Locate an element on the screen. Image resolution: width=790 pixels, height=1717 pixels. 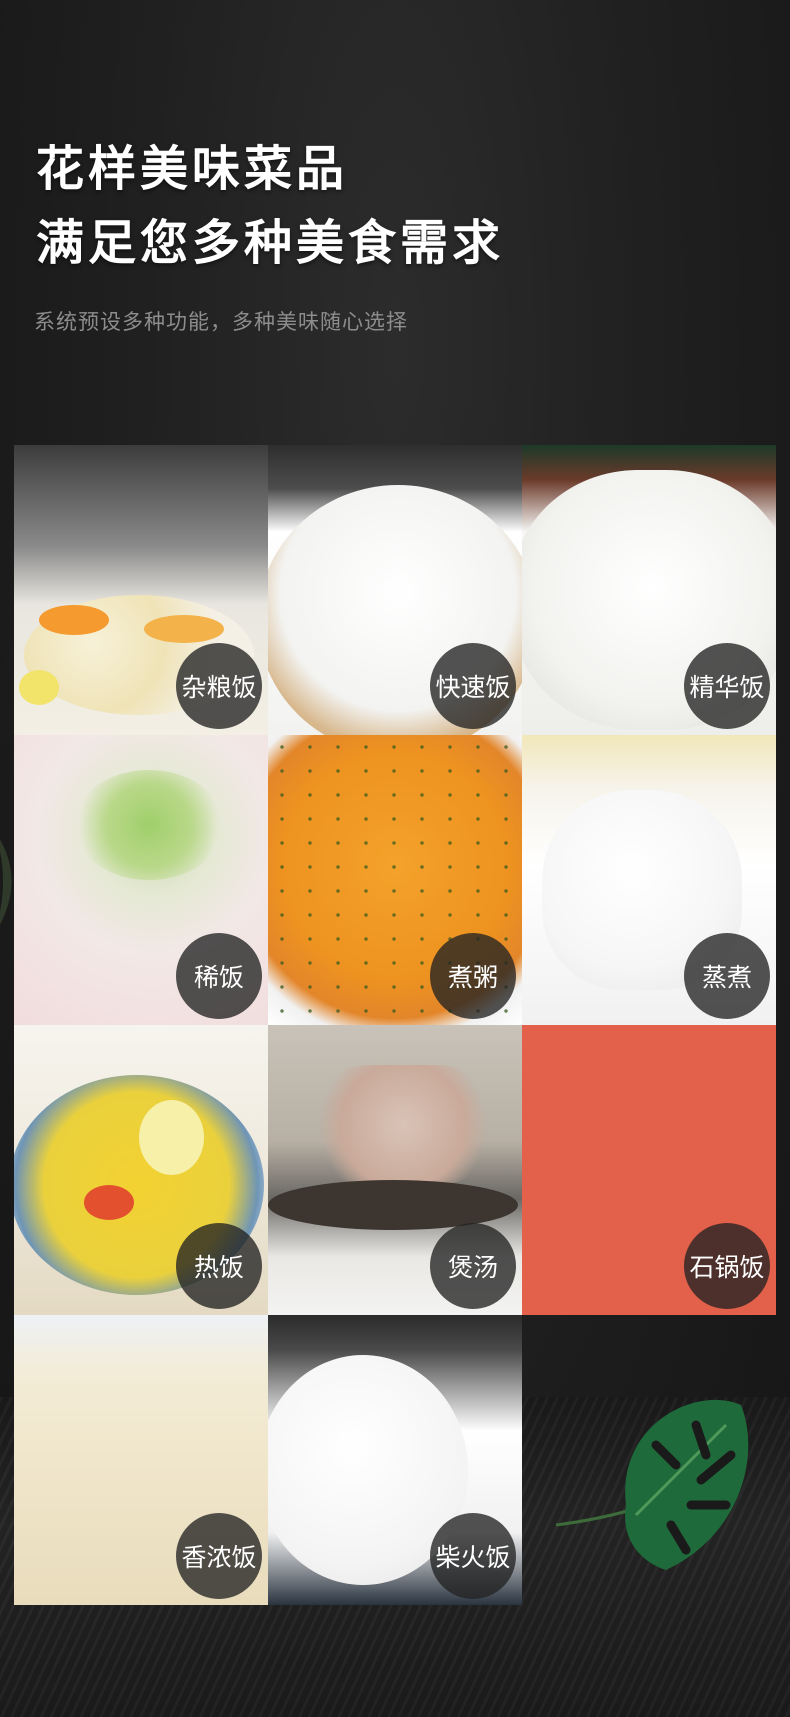
menu-tile-porridge: 煮粥 is located at coordinates (395, 880).